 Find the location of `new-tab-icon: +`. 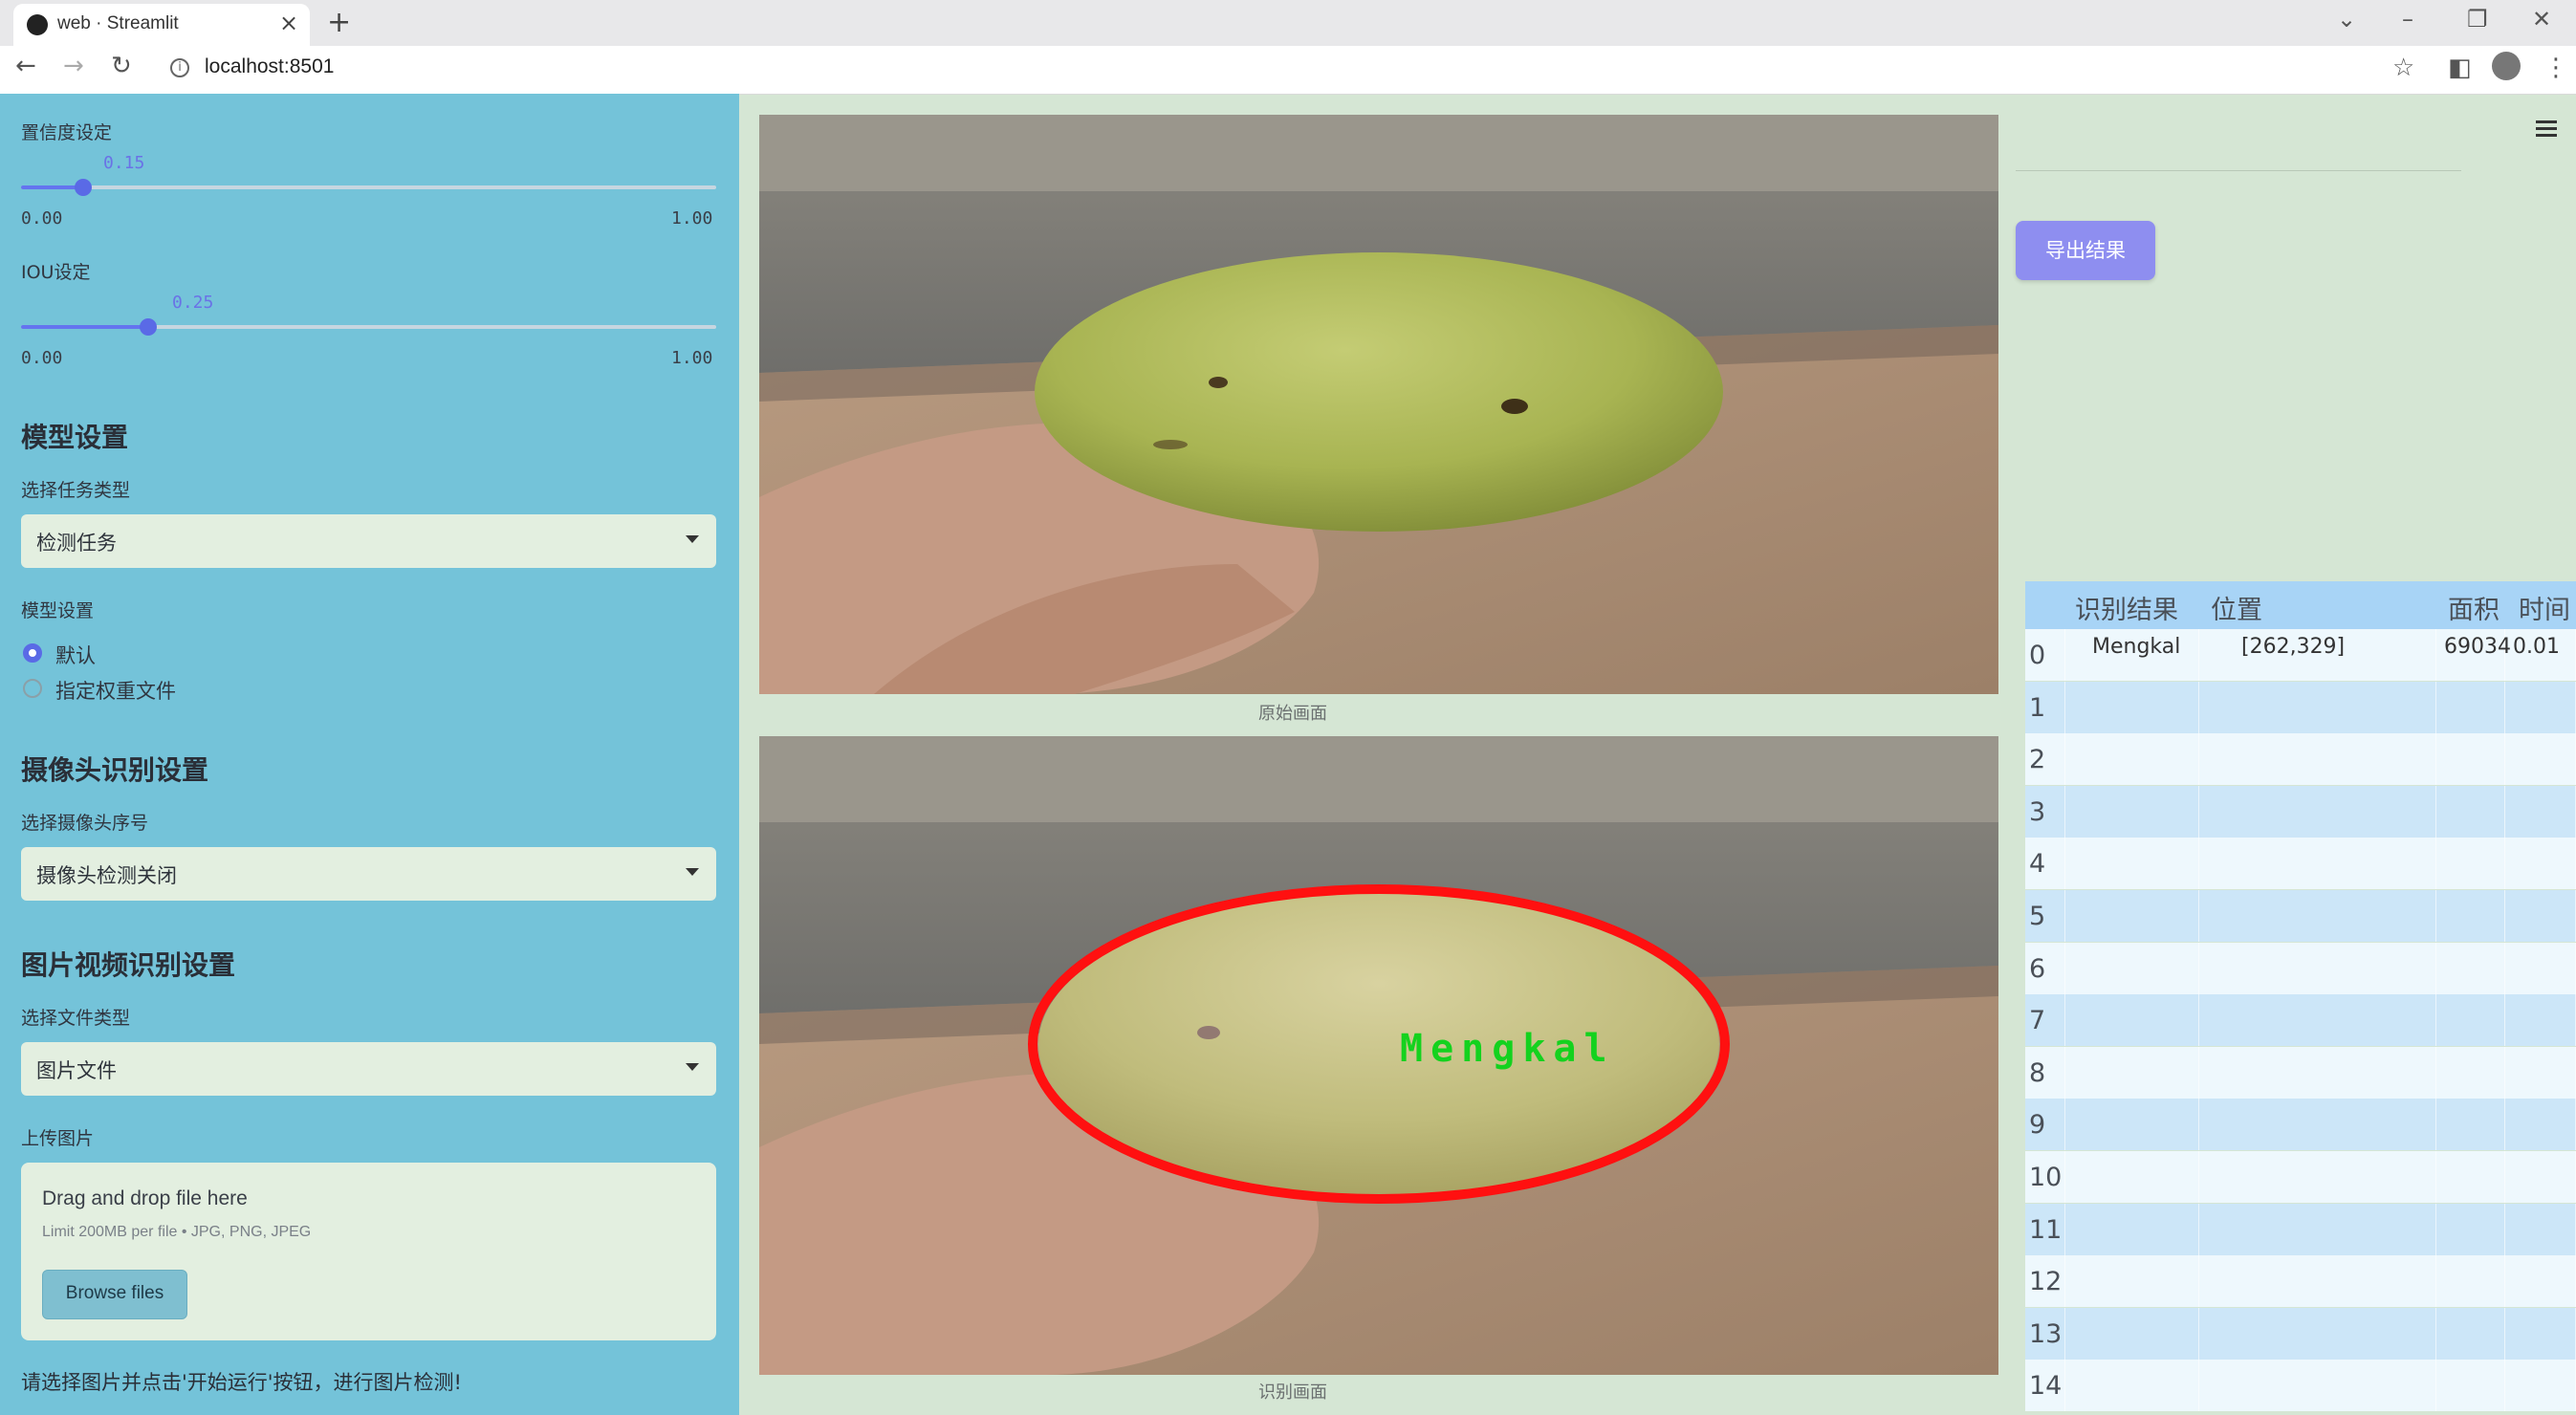

new-tab-icon: + is located at coordinates (339, 23).